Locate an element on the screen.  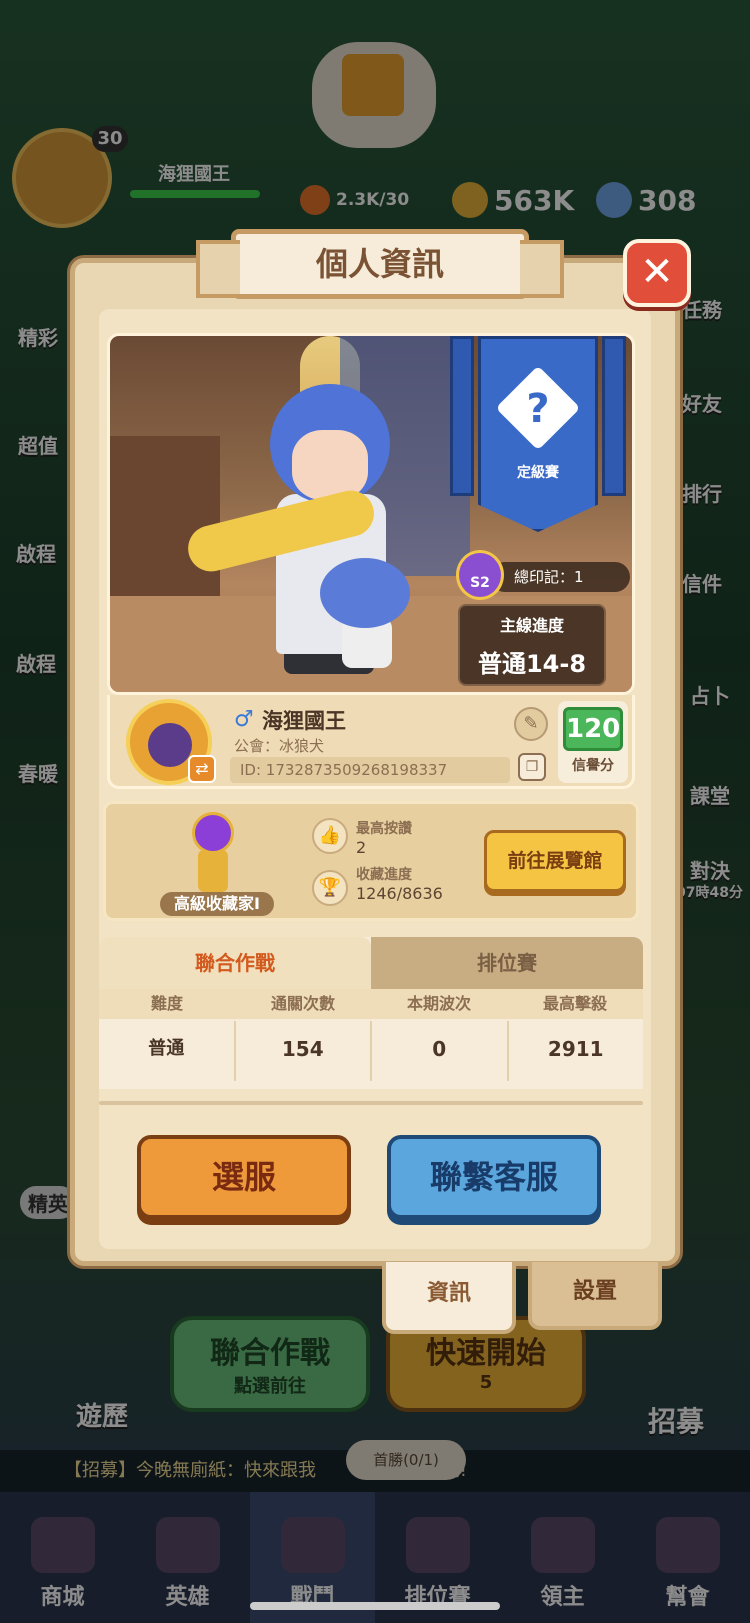
contact-support-button: 聯繫客服 is located at coordinates (494, 1177).